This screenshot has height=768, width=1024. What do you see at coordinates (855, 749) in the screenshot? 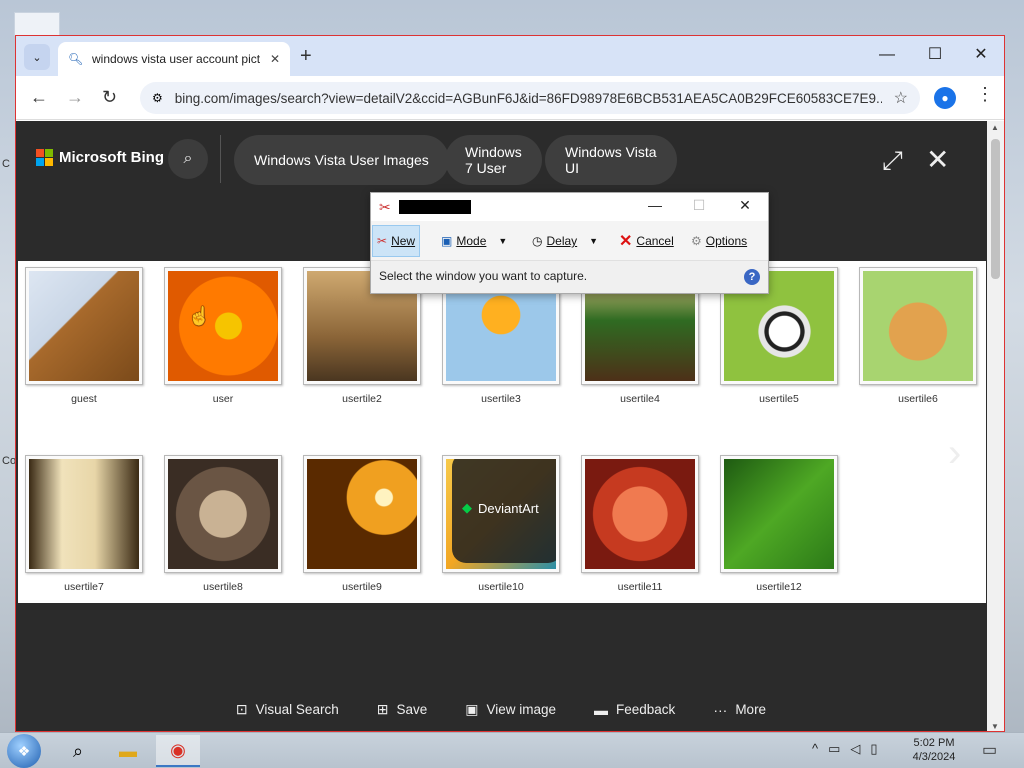
I see `volume-muted-icon: ◁` at bounding box center [855, 749].